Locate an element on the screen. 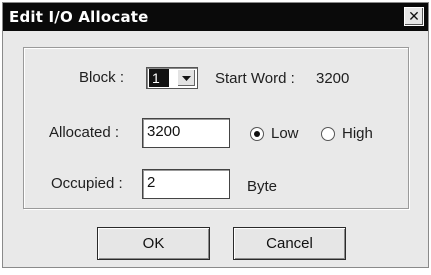 The width and height of the screenshot is (431, 275). allocated-input: 3200 is located at coordinates (186, 133).